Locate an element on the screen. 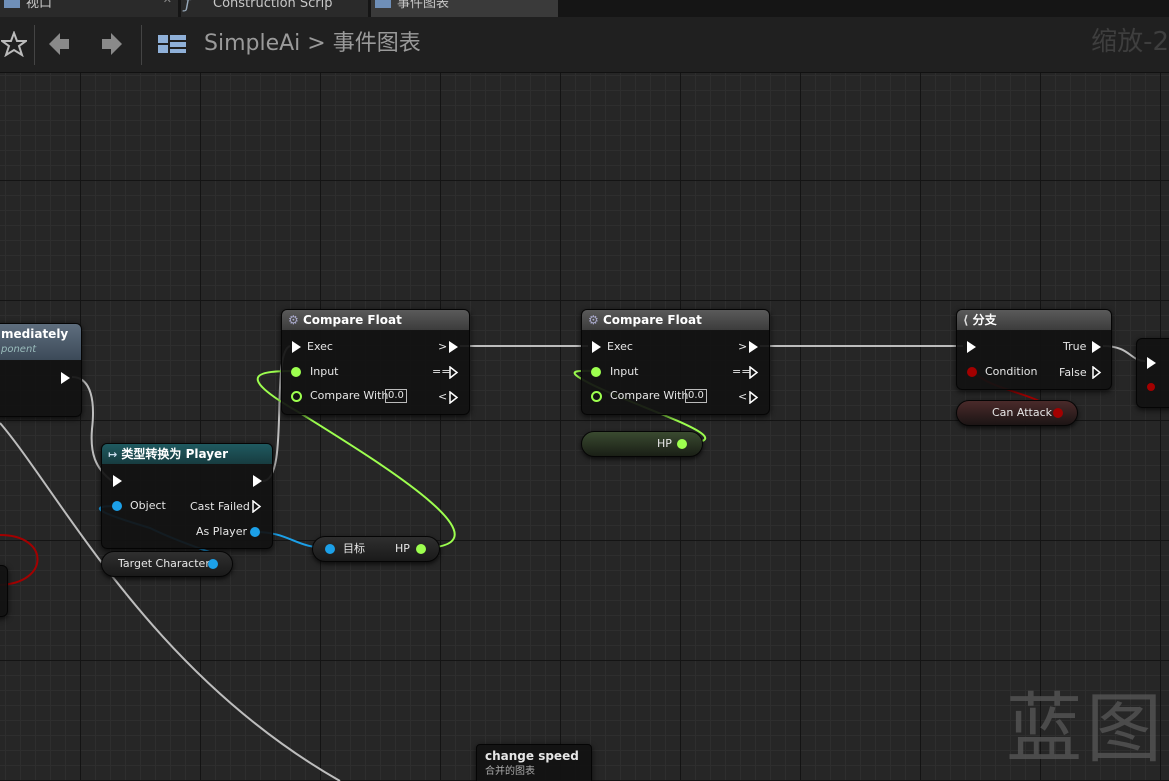 Image resolution: width=1169 pixels, height=781 pixels. node-header: ↦ 类型转换为 Player is located at coordinates (187, 454).